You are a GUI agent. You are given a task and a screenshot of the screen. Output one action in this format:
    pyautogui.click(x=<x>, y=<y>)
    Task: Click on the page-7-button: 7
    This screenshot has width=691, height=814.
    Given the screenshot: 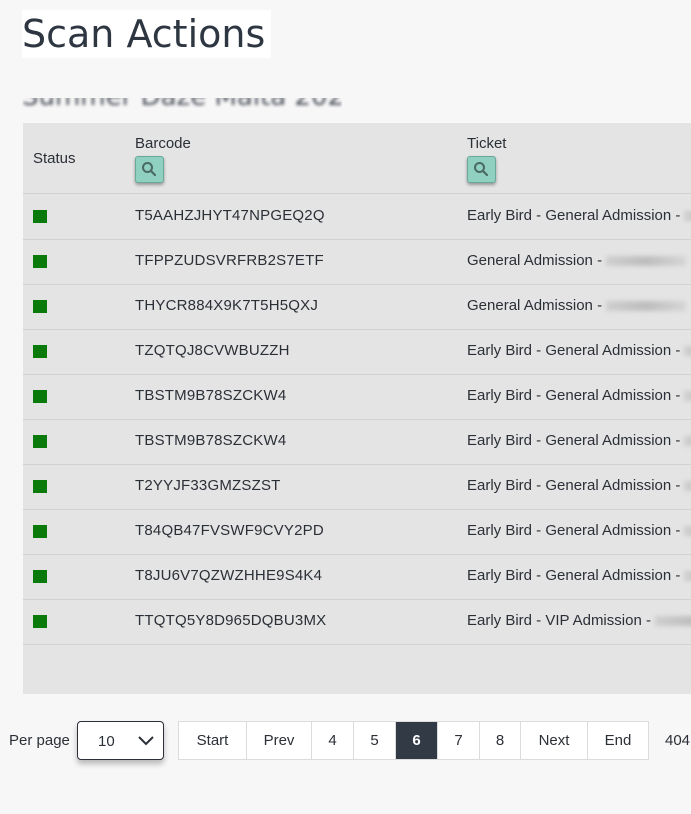 What is the action you would take?
    pyautogui.click(x=459, y=740)
    